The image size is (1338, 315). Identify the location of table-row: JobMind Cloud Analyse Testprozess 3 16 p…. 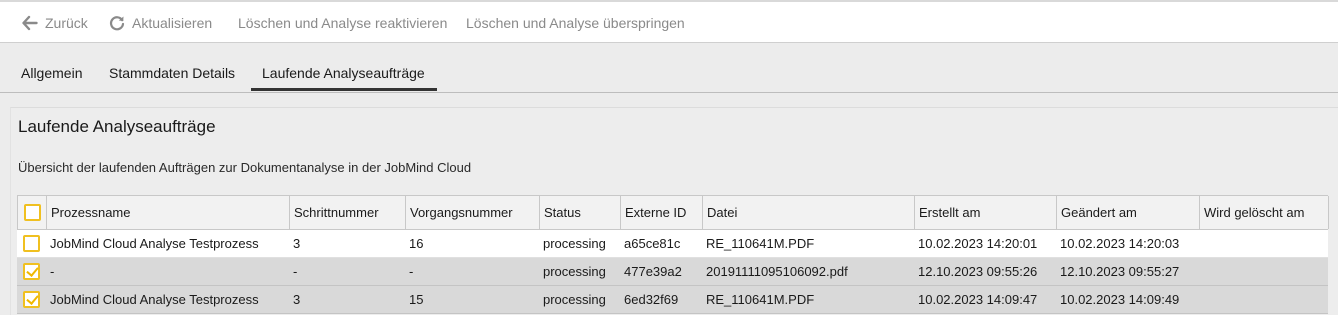
(672, 244).